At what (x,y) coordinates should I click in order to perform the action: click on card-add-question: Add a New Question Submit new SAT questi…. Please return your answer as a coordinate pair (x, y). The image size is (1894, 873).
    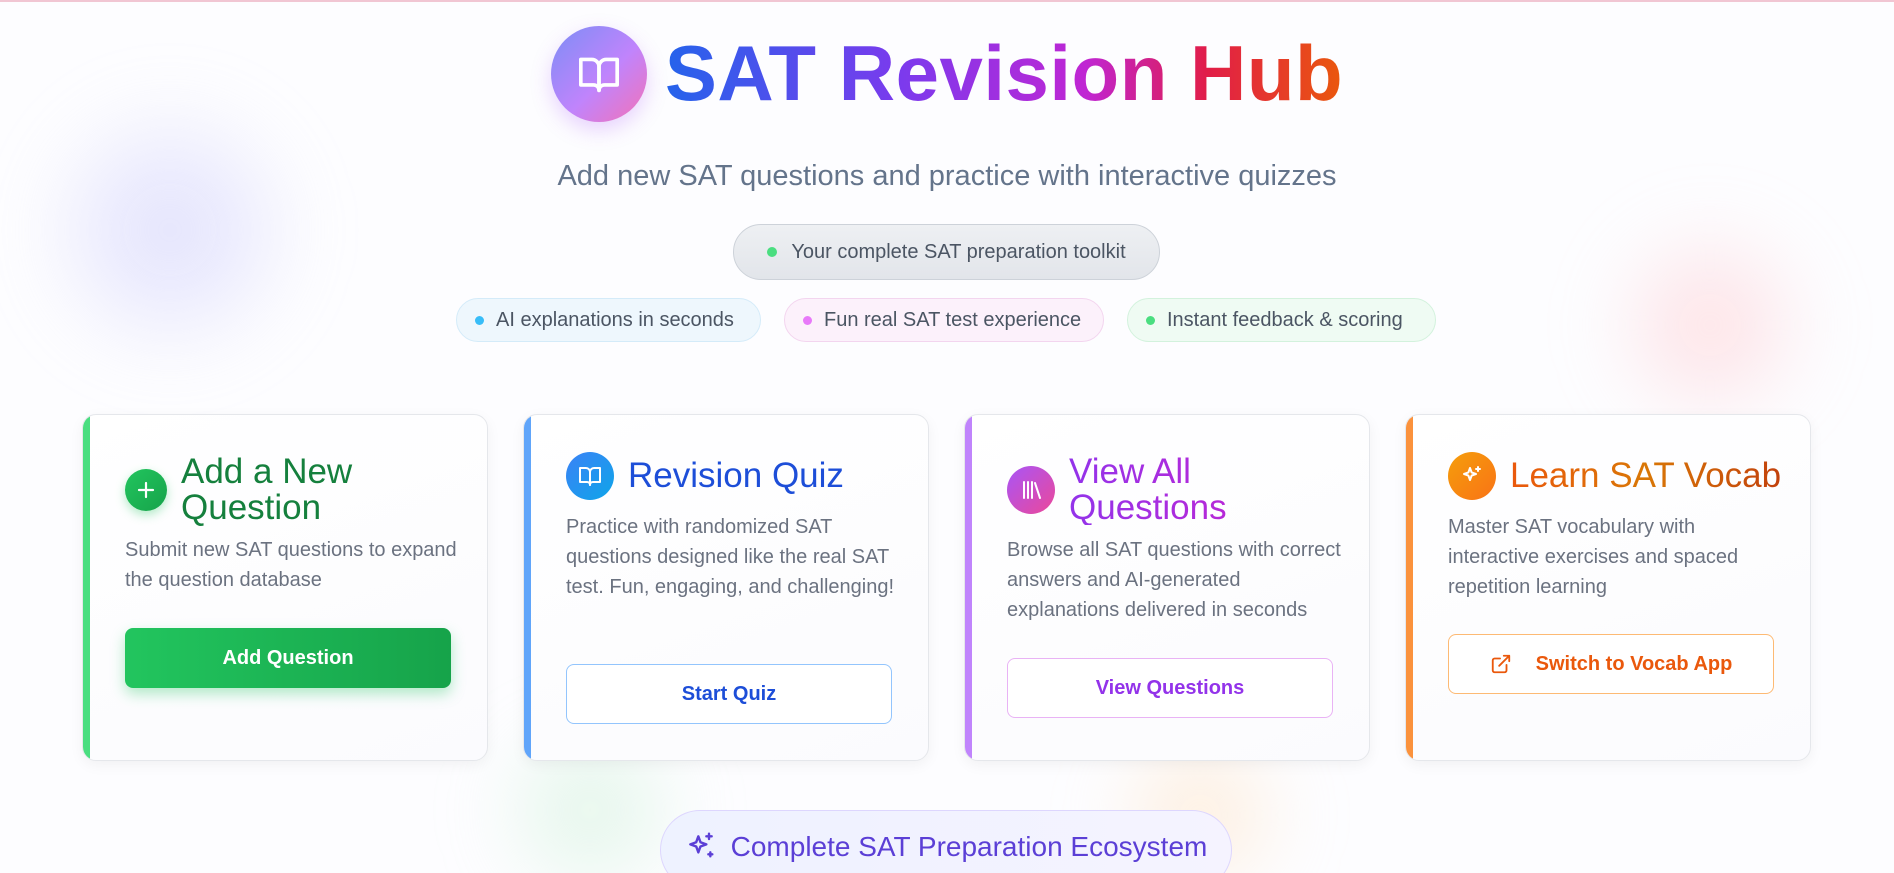
    Looking at the image, I should click on (285, 587).